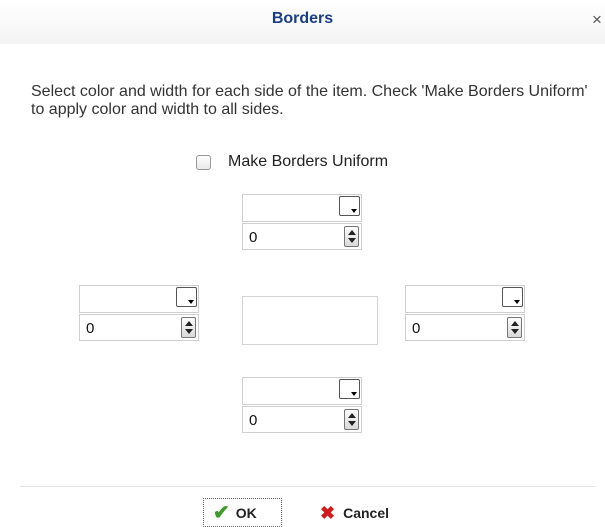 This screenshot has height=527, width=605. I want to click on right-border-controls: 0, so click(465, 313).